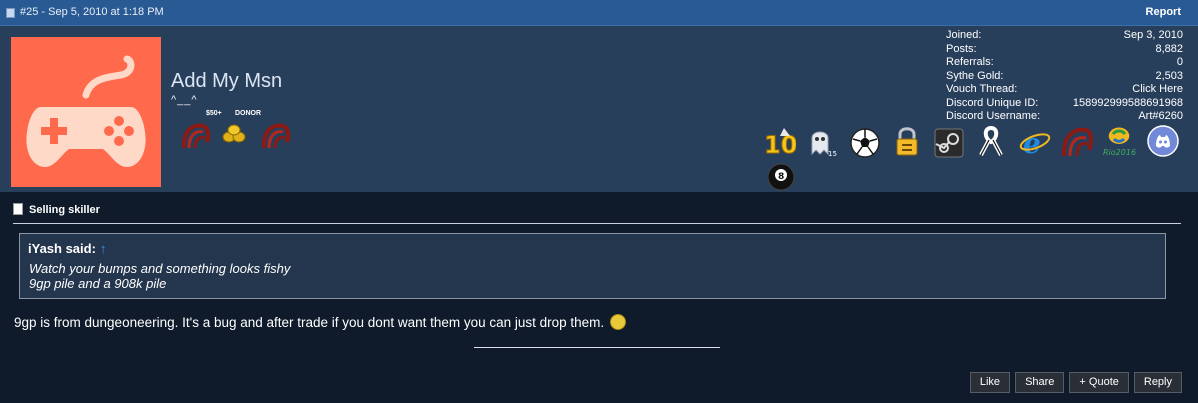 The image size is (1198, 403). Describe the element at coordinates (990, 382) in the screenshot. I see `like-button: Like` at that location.